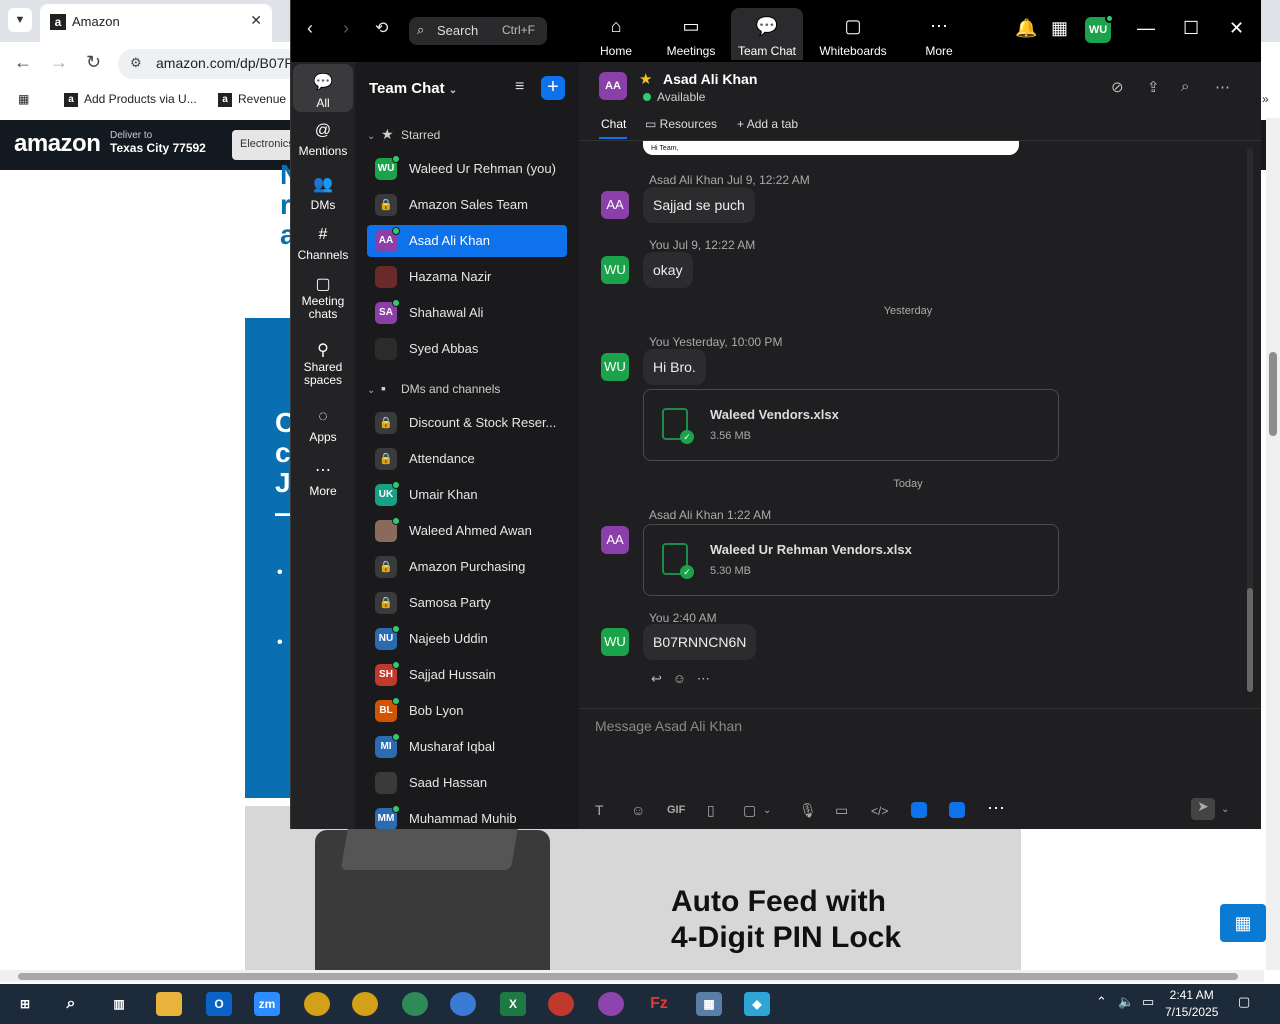 This screenshot has height=1024, width=1280. I want to click on list-item: Hazama Nazir, so click(467, 277).